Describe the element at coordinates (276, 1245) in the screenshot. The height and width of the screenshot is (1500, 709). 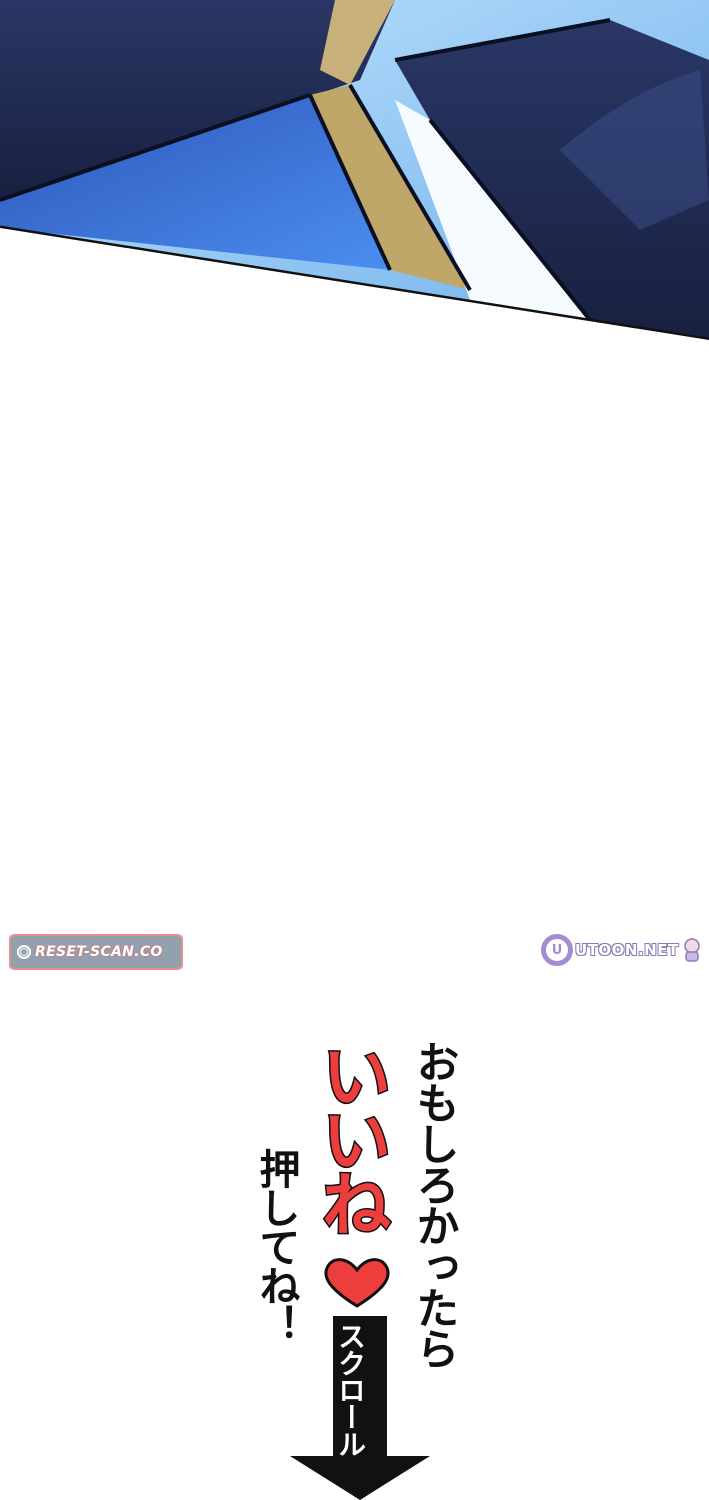
I see `message-line-3: 押してね！` at that location.